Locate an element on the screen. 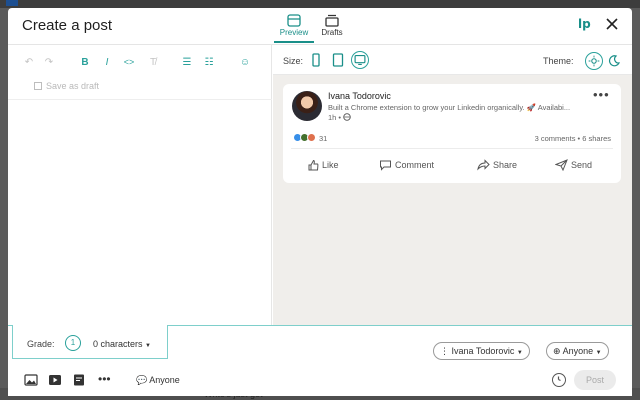 The height and width of the screenshot is (400, 640). tab-preview: Preview is located at coordinates (294, 25).